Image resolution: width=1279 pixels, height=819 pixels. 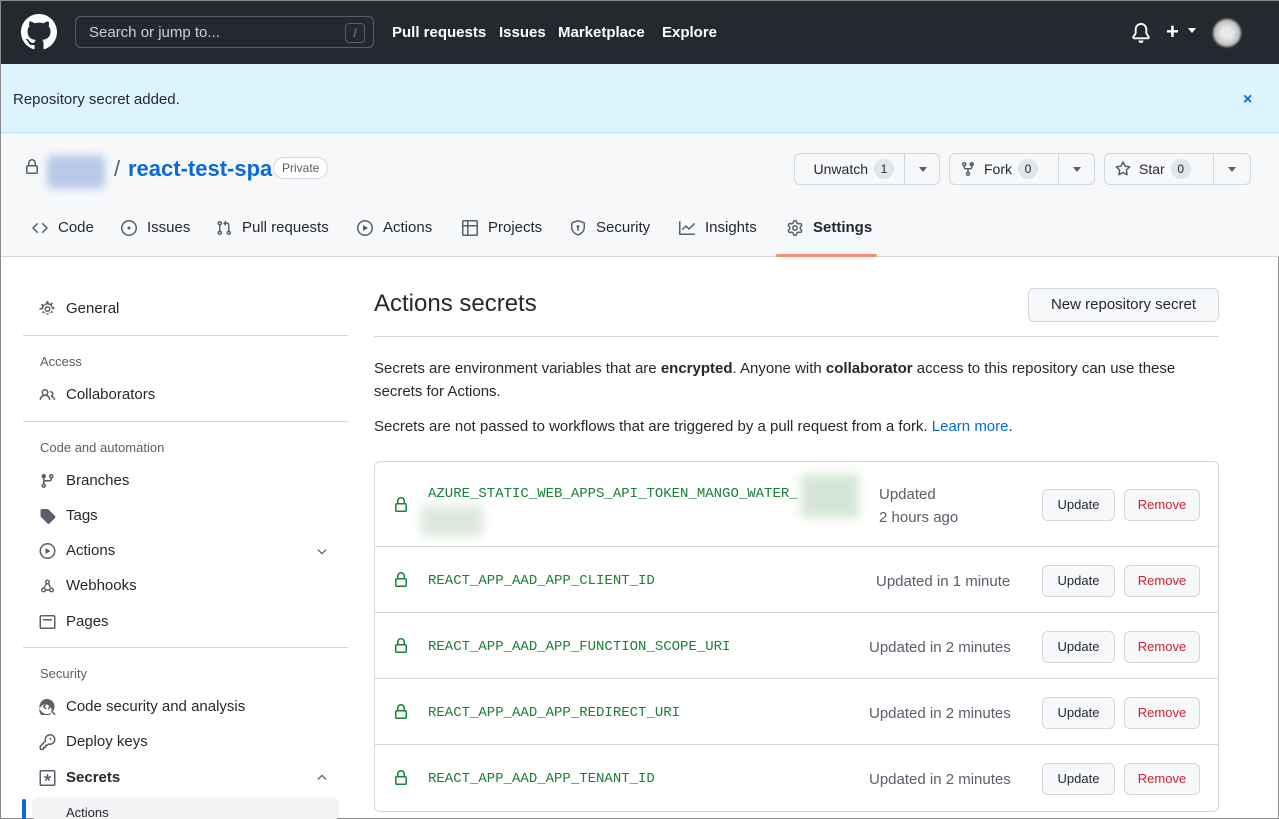 I want to click on secret-name-redacted, so click(x=830, y=496).